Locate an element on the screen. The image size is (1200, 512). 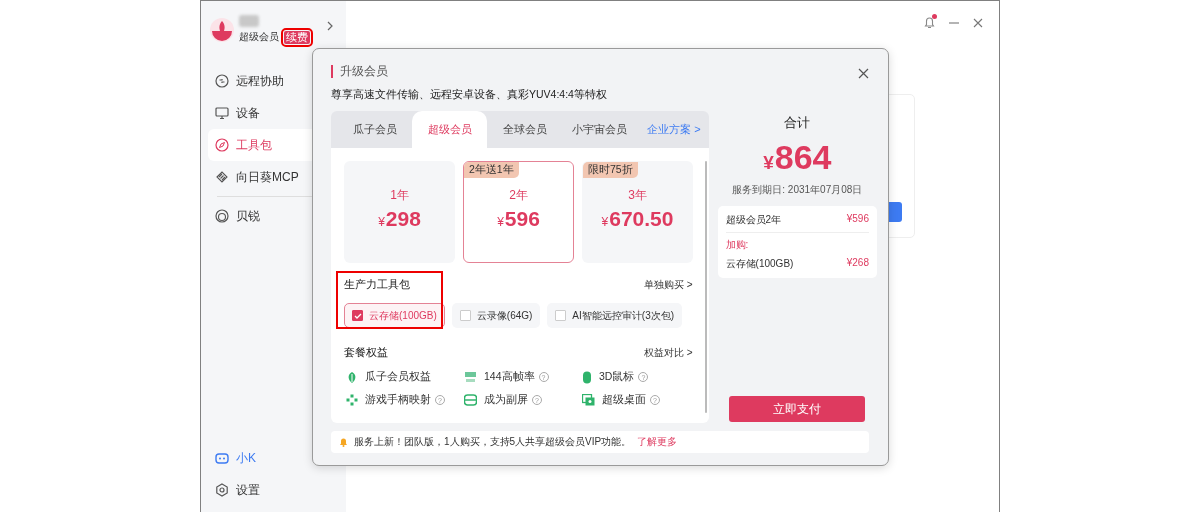
benefit-label: 3D鼠标 is located at coordinates (617, 377).